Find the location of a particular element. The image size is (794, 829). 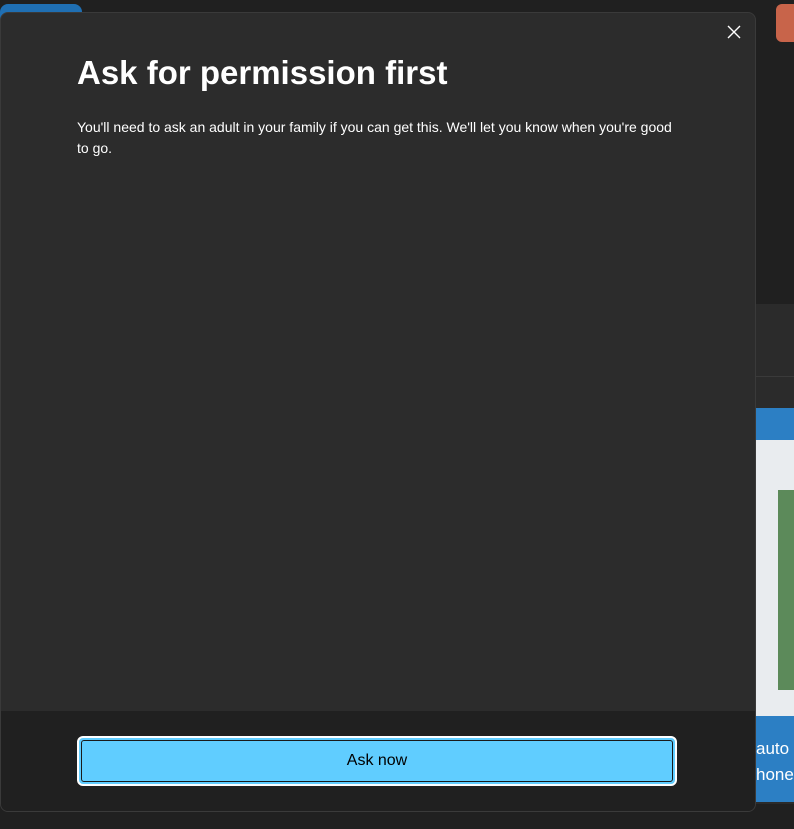

background-text-line: hone is located at coordinates (775, 774).